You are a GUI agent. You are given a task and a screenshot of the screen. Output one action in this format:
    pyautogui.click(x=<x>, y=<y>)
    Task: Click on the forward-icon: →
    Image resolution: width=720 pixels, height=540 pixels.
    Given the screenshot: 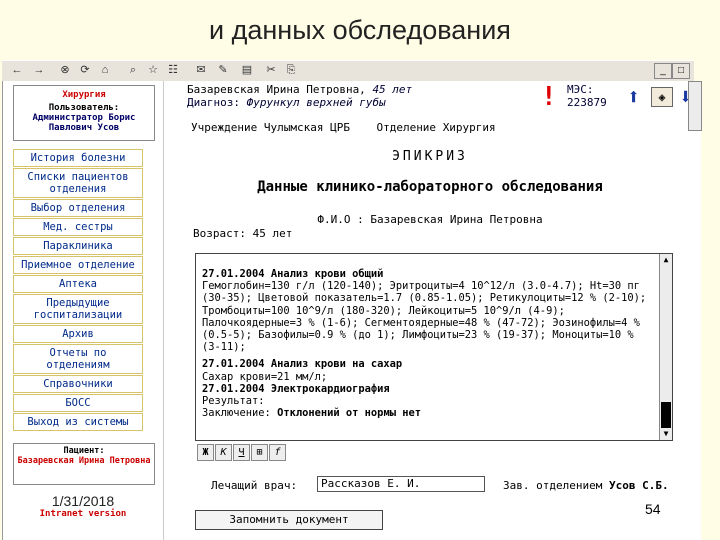 What is the action you would take?
    pyautogui.click(x=39, y=70)
    